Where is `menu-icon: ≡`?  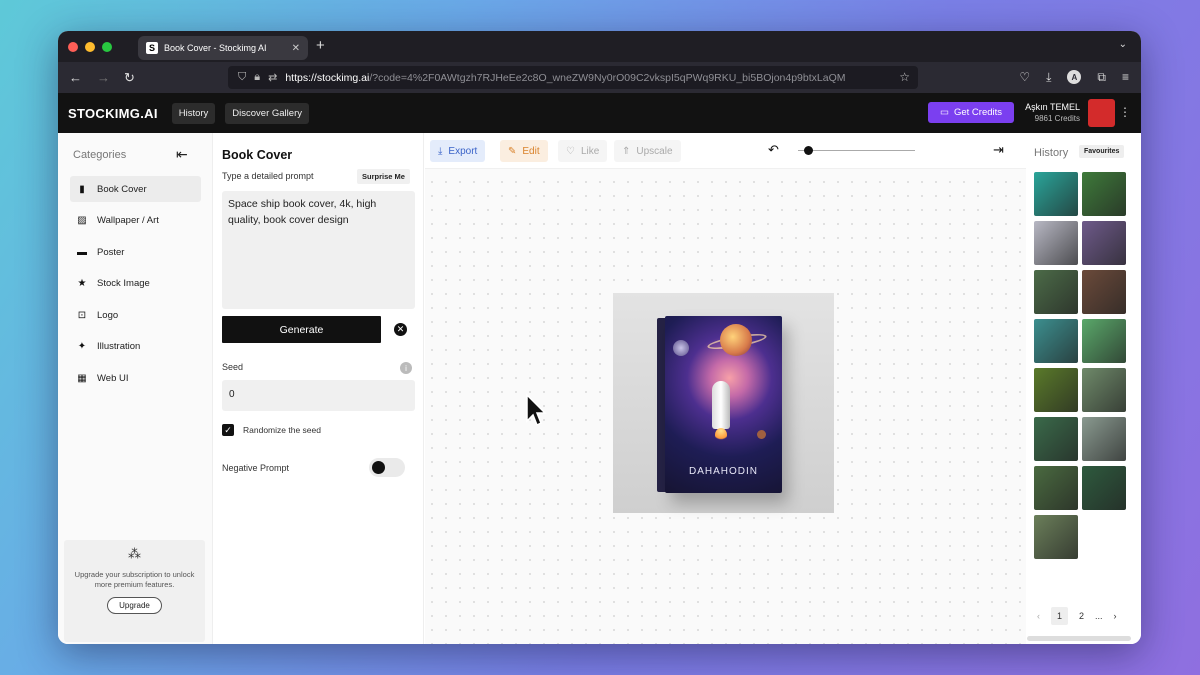 menu-icon: ≡ is located at coordinates (1125, 77).